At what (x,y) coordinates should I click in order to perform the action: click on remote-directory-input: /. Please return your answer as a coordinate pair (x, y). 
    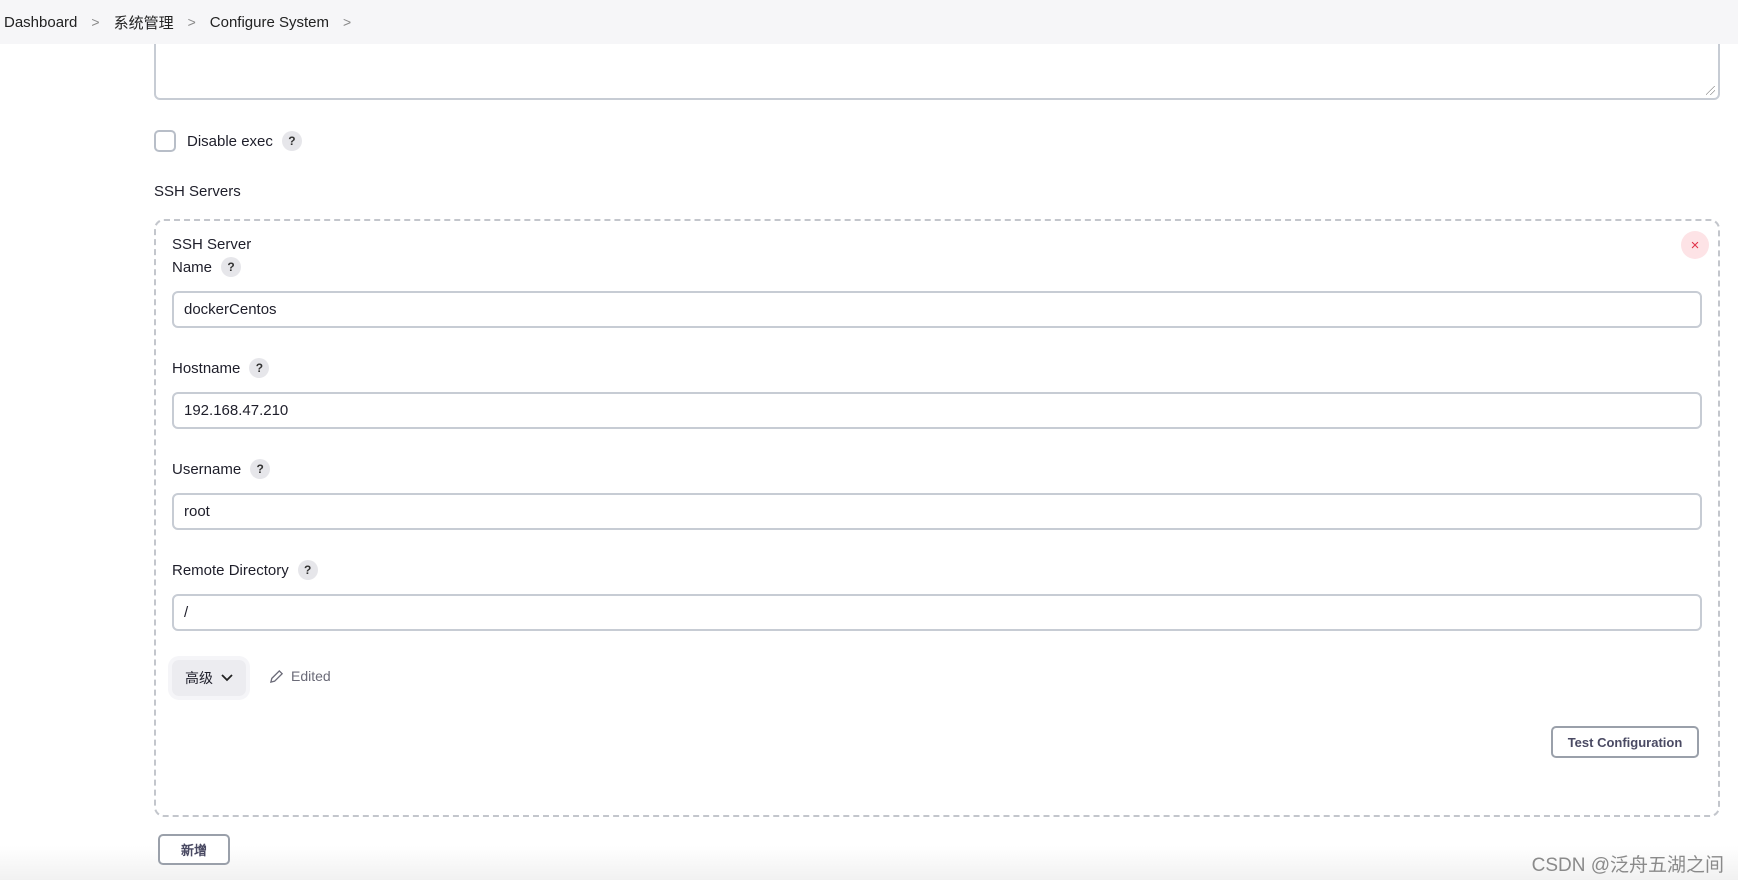
    Looking at the image, I should click on (937, 612).